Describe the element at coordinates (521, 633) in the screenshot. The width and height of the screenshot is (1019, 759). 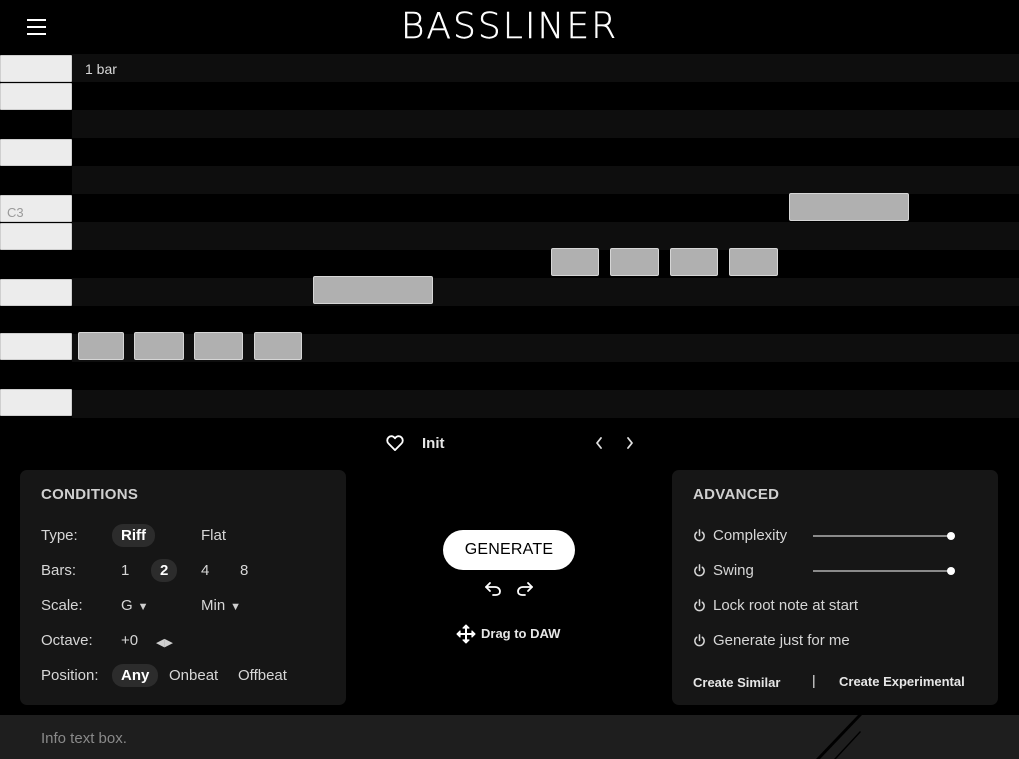
I see `drag-to-daw-label: Drag to DAW` at that location.